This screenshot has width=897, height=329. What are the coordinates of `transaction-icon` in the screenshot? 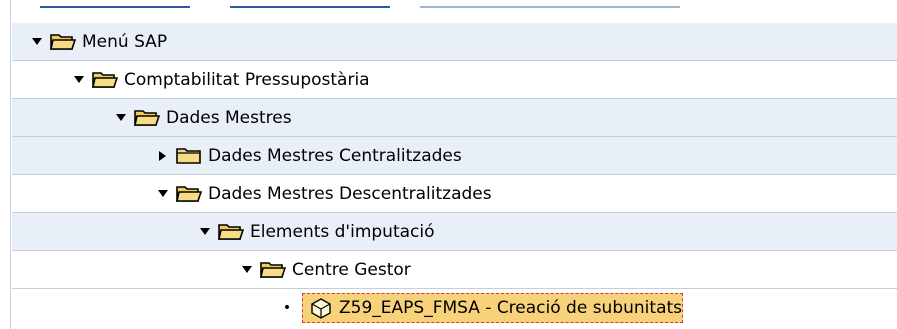 It's located at (321, 308).